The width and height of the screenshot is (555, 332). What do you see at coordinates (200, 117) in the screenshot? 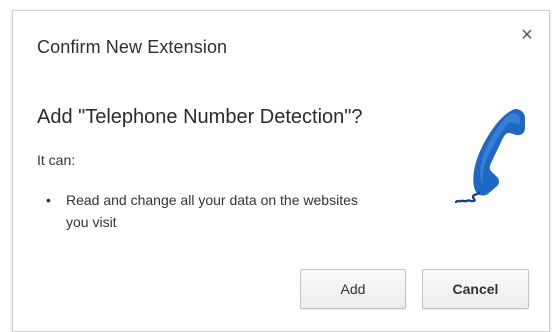
I see `extension-heading: Add "Telephone Number Detection"?` at bounding box center [200, 117].